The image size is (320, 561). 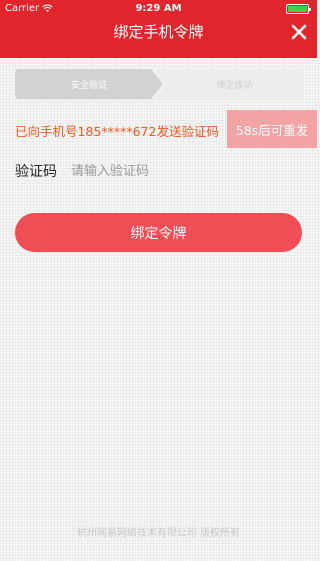 What do you see at coordinates (234, 85) in the screenshot?
I see `step-label: 绑定成功` at bounding box center [234, 85].